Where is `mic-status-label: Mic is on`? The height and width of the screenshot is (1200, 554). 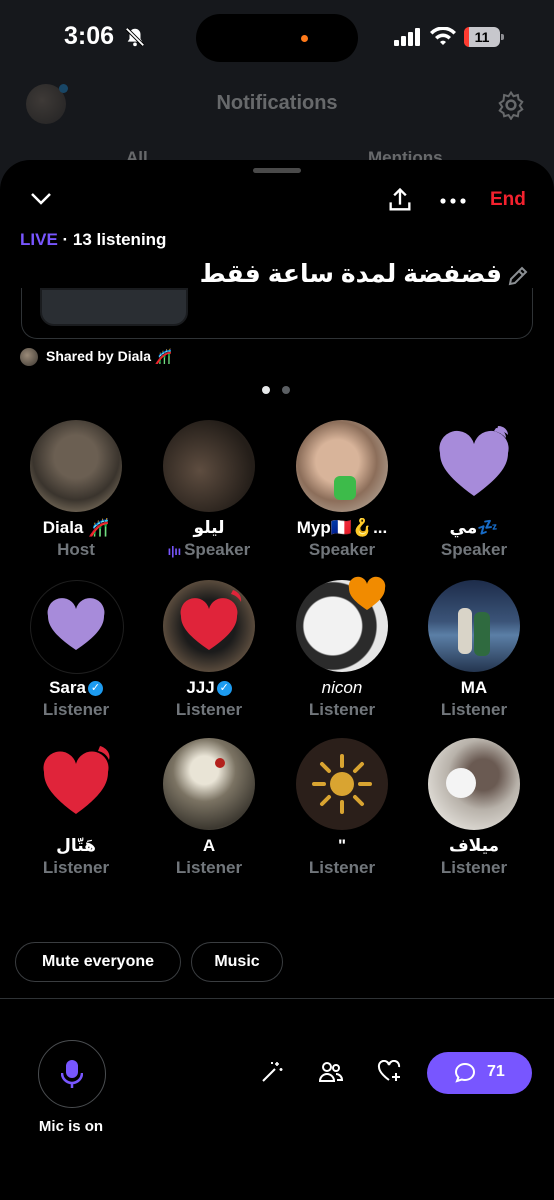
mic-status-label: Mic is on is located at coordinates (71, 1126).